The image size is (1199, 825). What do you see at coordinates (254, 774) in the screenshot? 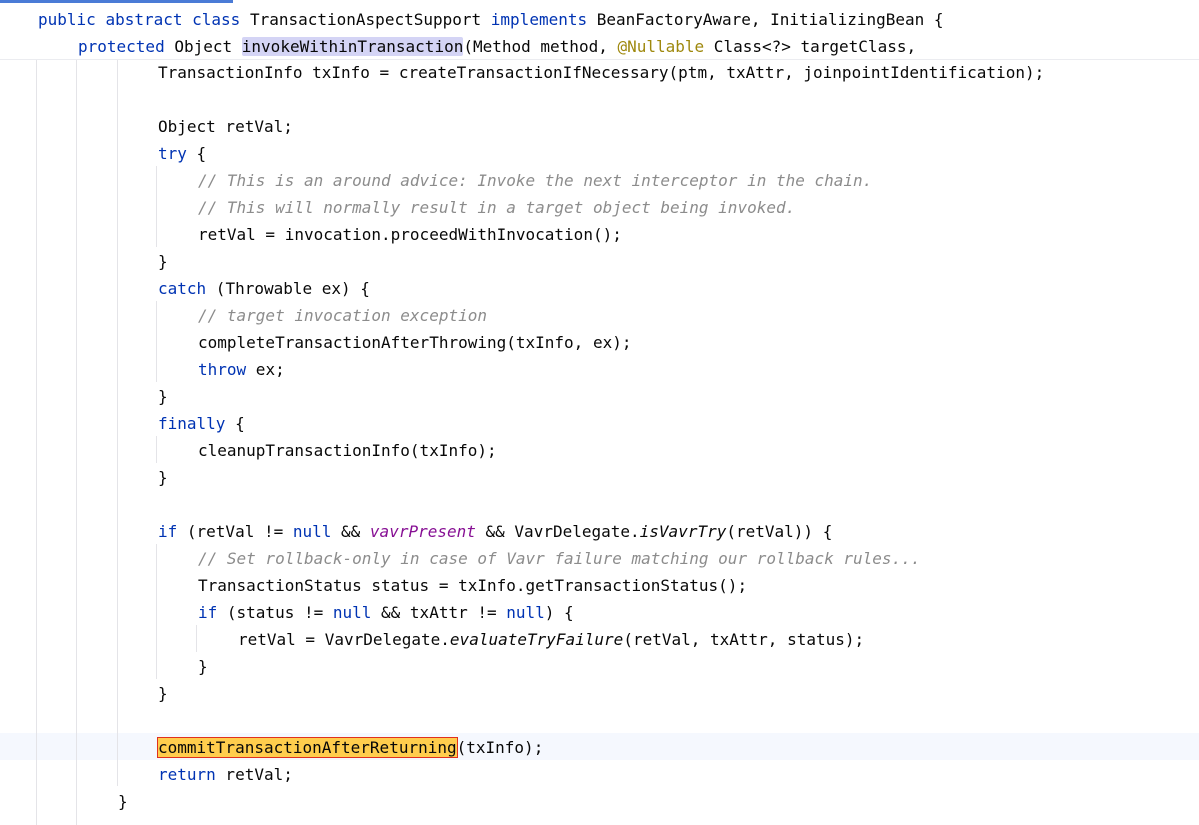
I see `code-text: retVal;` at bounding box center [254, 774].